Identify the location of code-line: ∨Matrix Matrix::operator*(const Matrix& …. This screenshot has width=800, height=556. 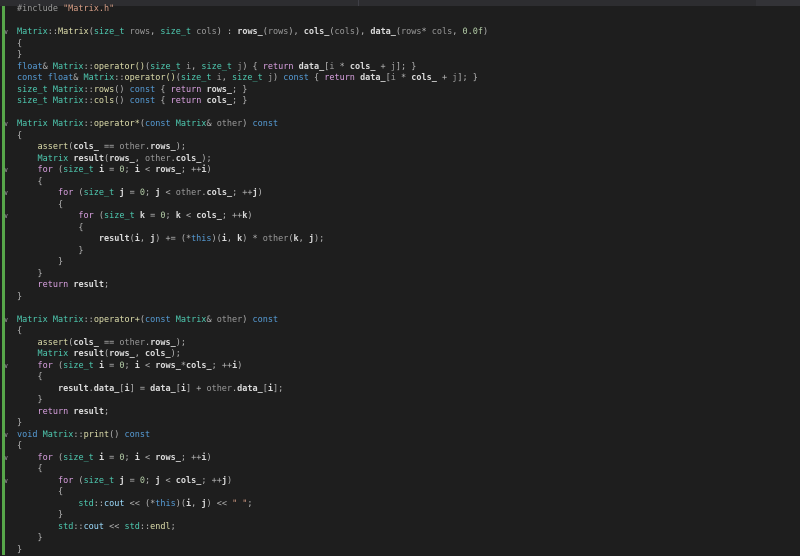
(400, 125).